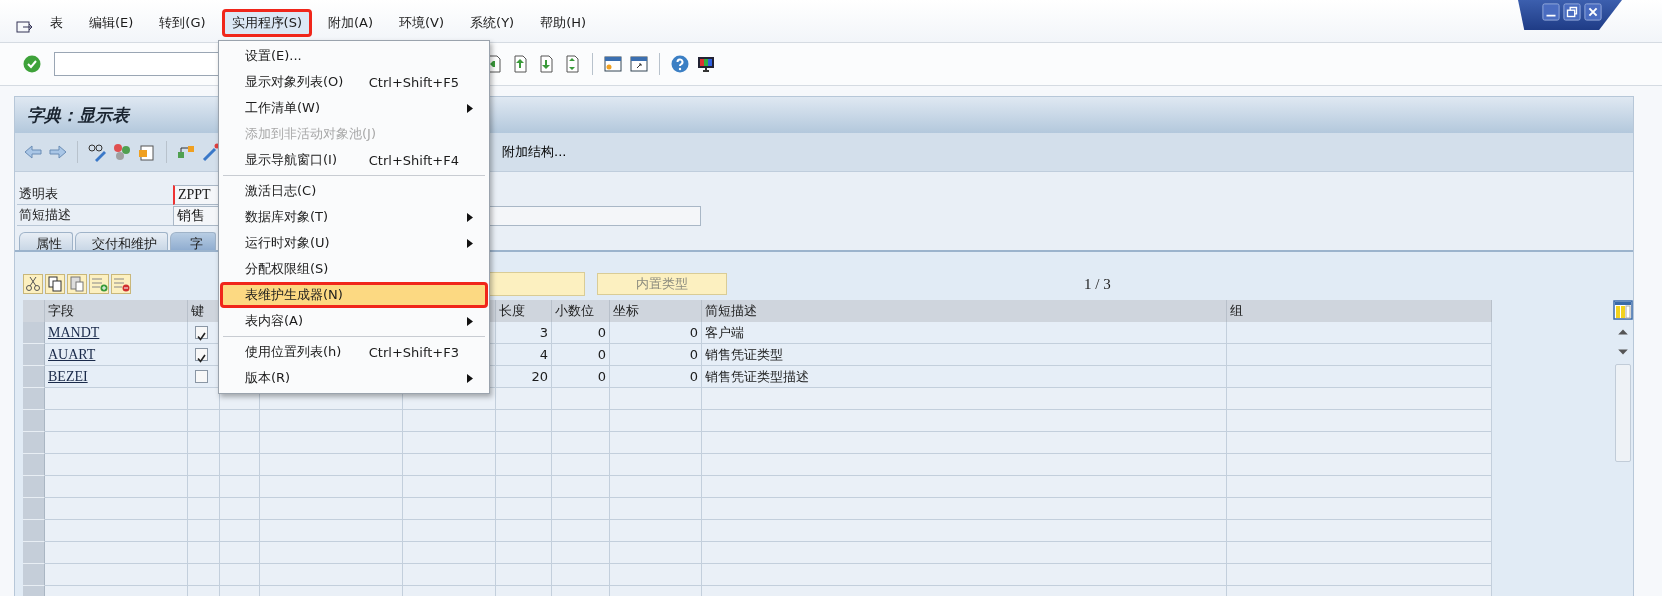 The width and height of the screenshot is (1662, 596). Describe the element at coordinates (524, 355) in the screenshot. I see `table-cell: 4` at that location.